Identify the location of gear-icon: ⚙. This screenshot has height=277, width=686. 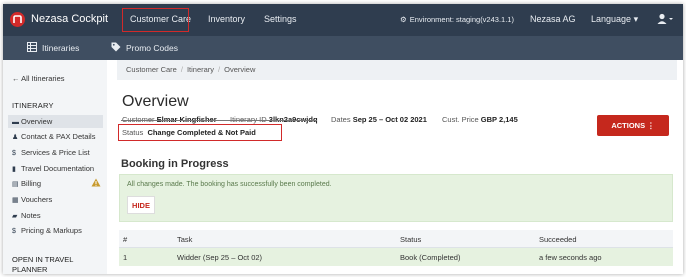
(403, 19).